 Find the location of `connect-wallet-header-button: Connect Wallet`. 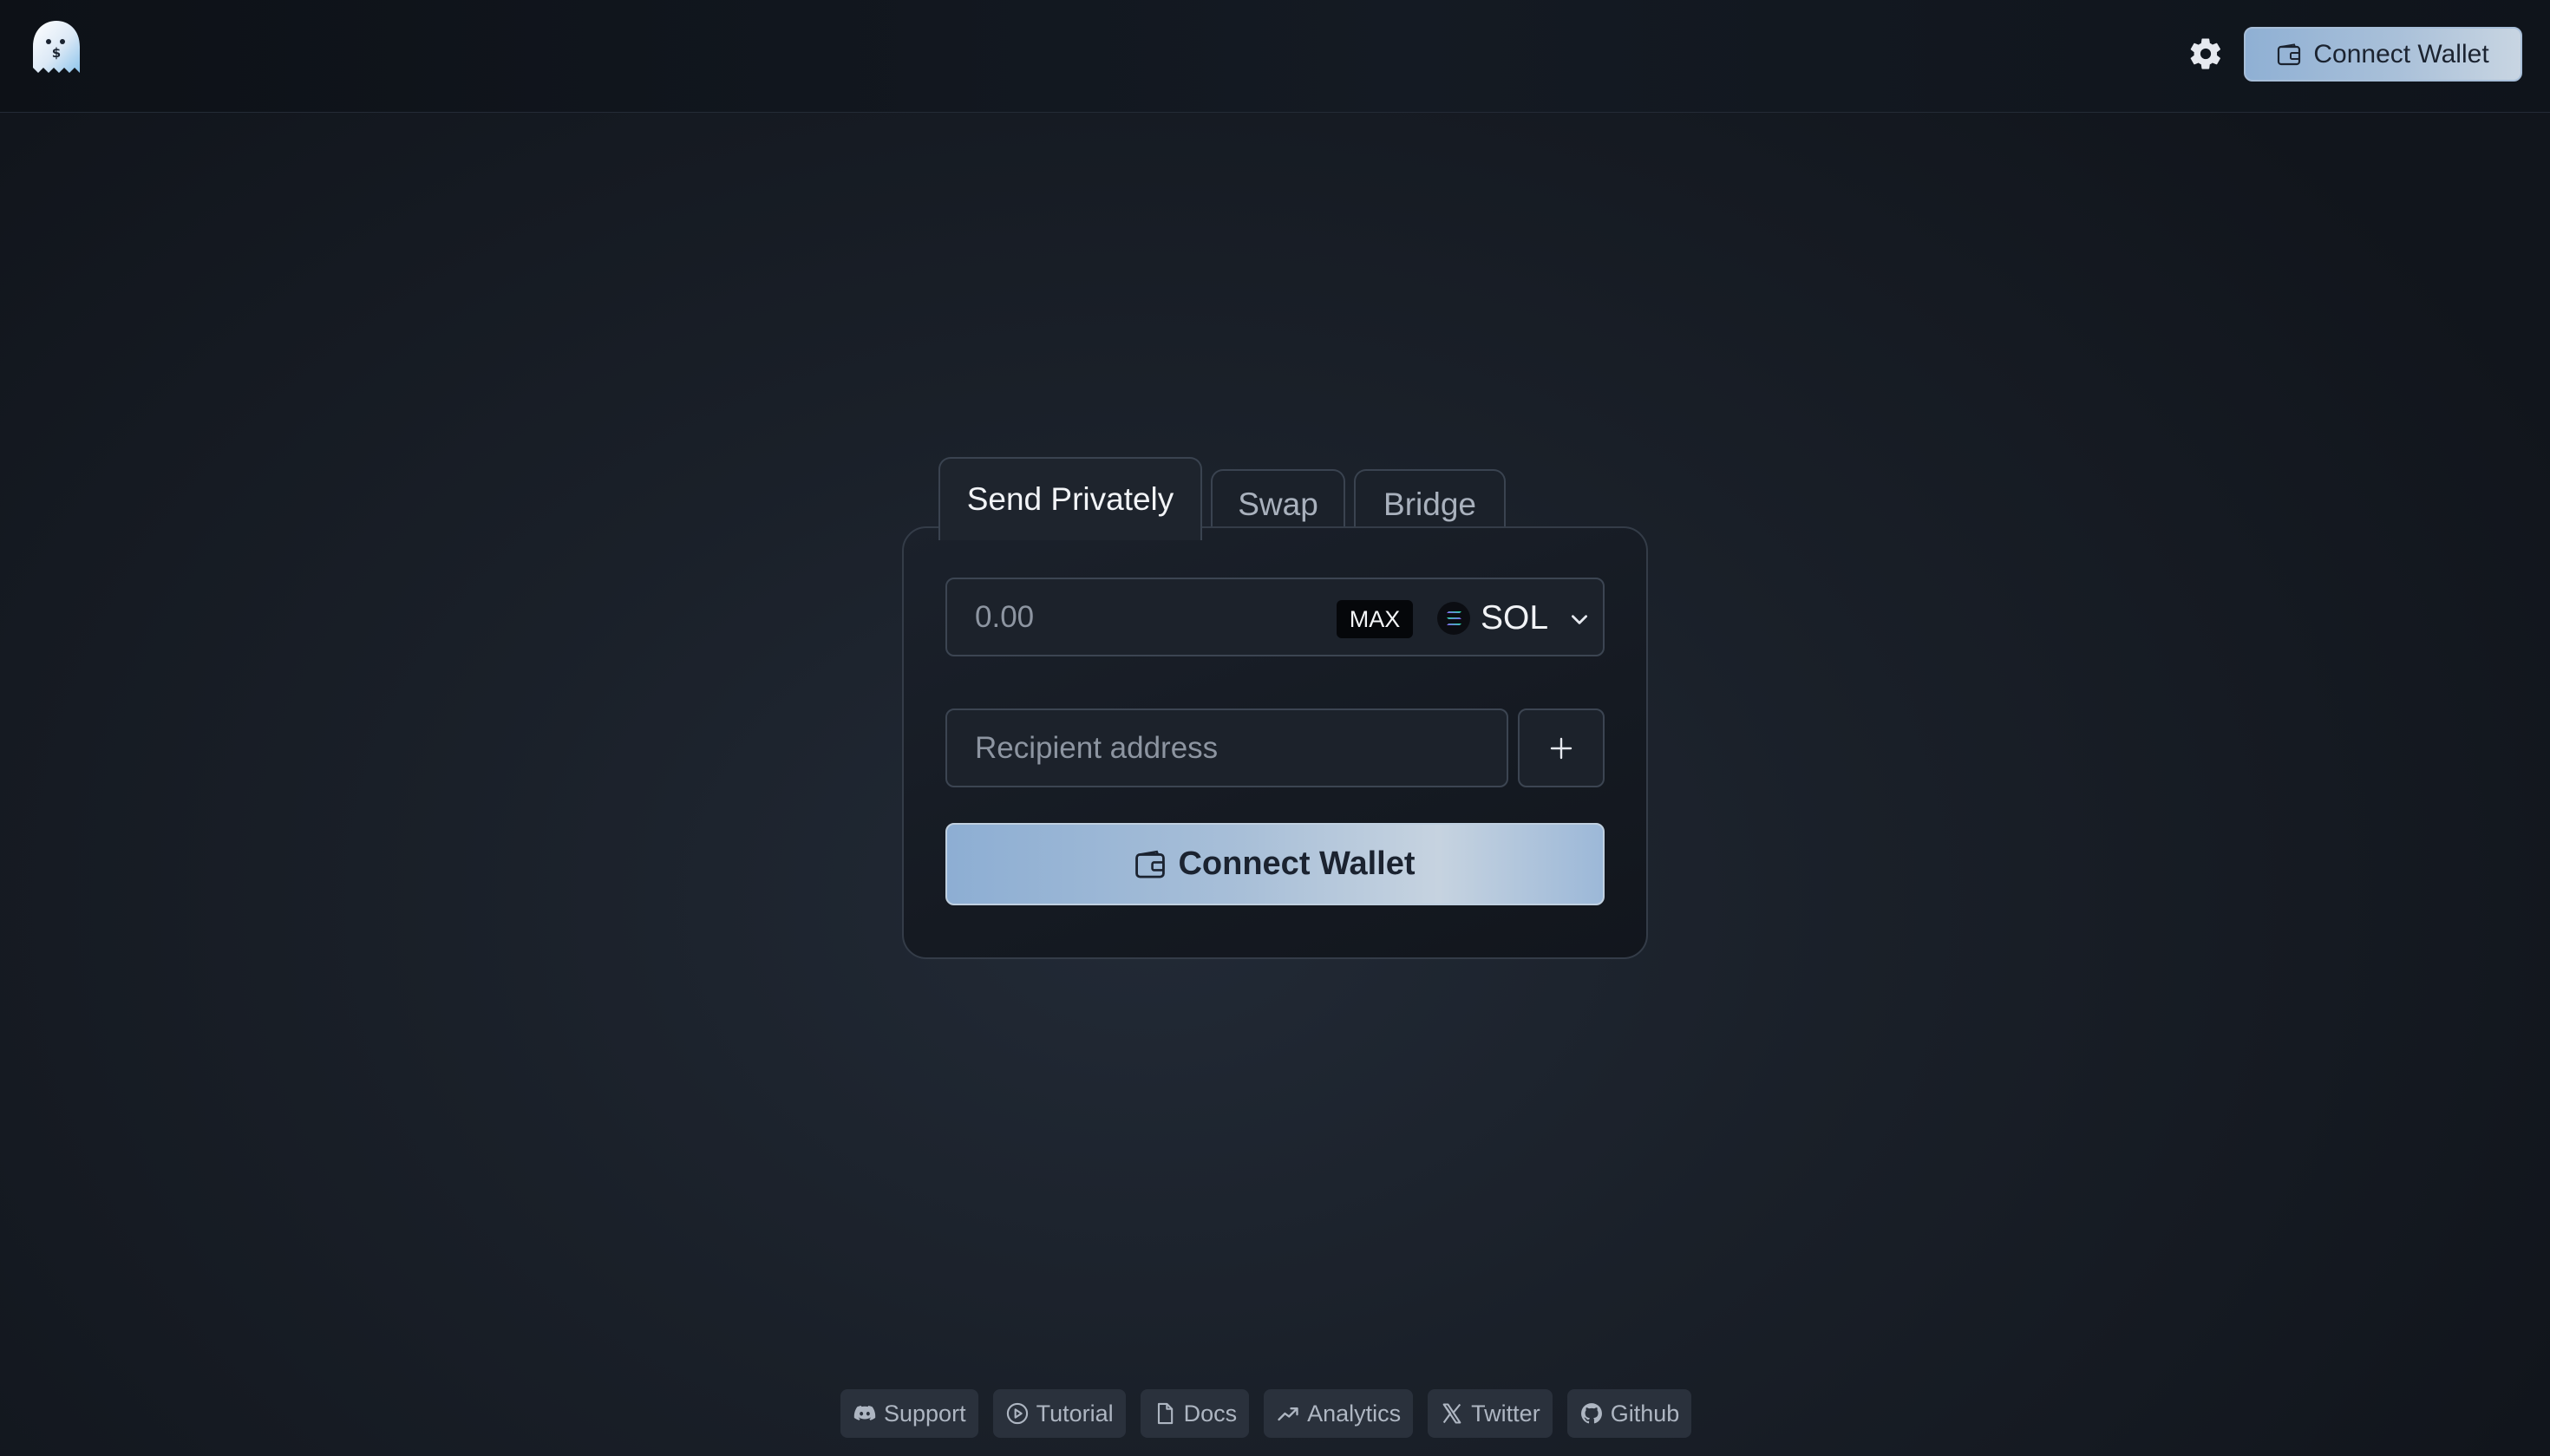

connect-wallet-header-button: Connect Wallet is located at coordinates (2383, 54).